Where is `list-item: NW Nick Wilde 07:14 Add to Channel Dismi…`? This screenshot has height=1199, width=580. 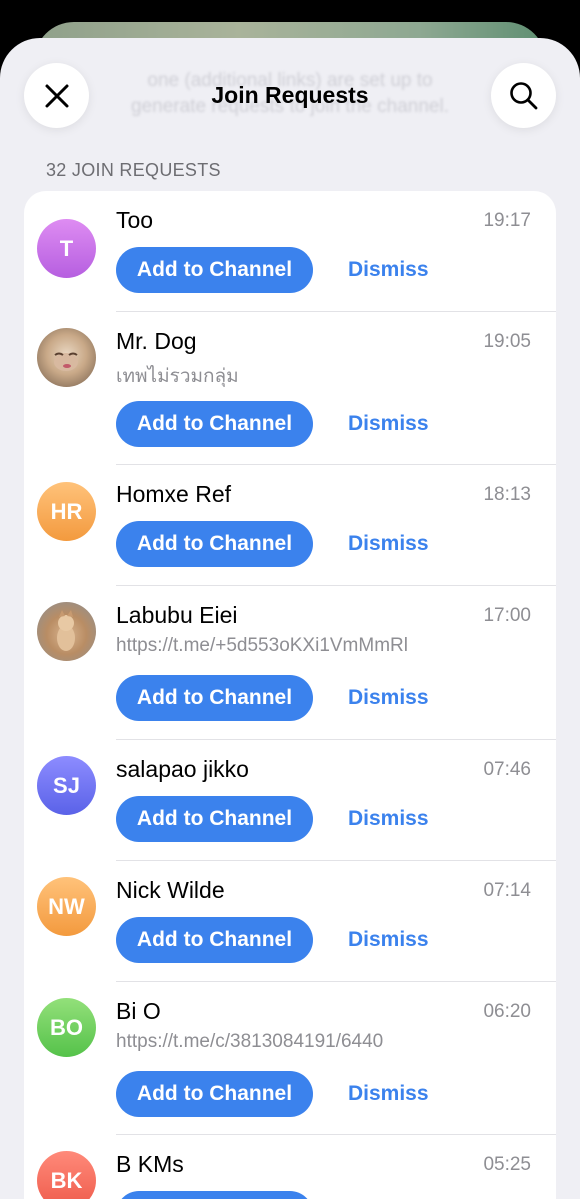 list-item: NW Nick Wilde 07:14 Add to Channel Dismi… is located at coordinates (290, 921).